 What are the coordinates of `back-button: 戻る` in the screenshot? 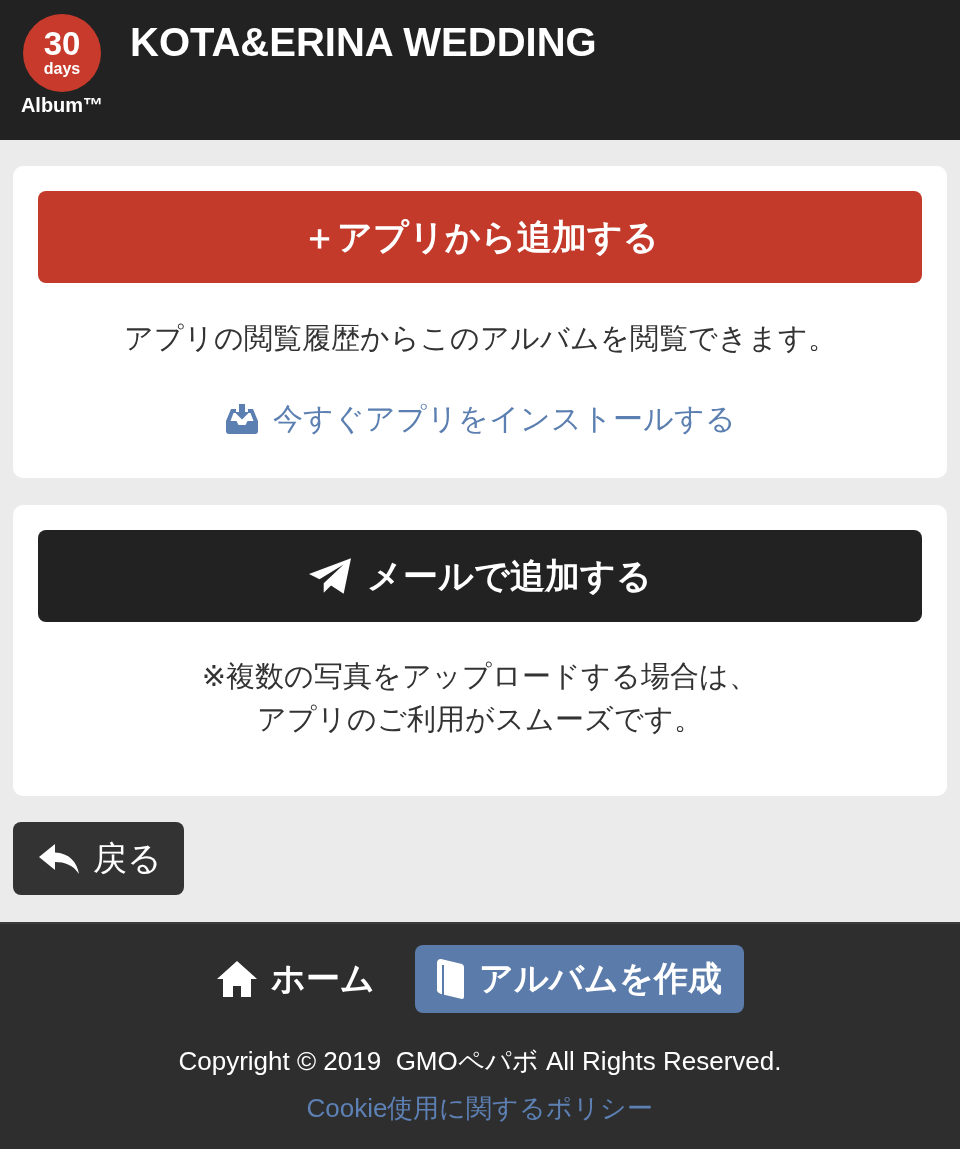 It's located at (98, 858).